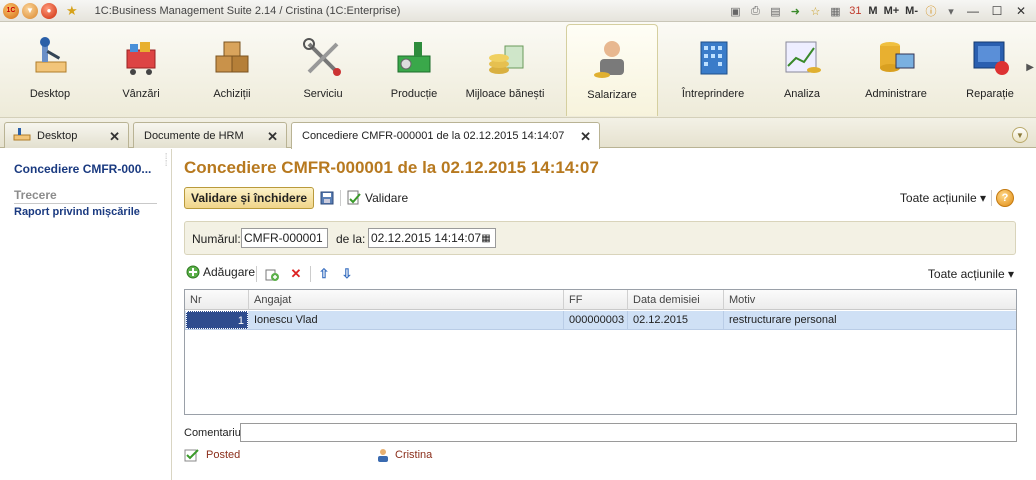 The height and width of the screenshot is (480, 1036). What do you see at coordinates (49, 10) in the screenshot?
I see `history-icon: ●` at bounding box center [49, 10].